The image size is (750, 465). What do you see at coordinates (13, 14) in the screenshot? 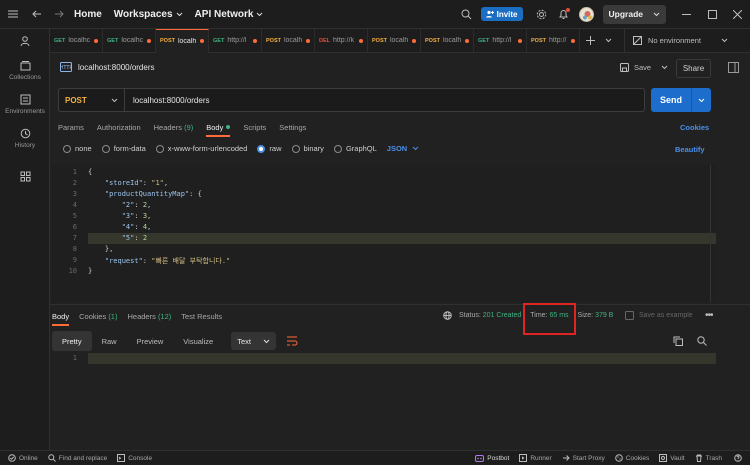
I see `menu-icon` at bounding box center [13, 14].